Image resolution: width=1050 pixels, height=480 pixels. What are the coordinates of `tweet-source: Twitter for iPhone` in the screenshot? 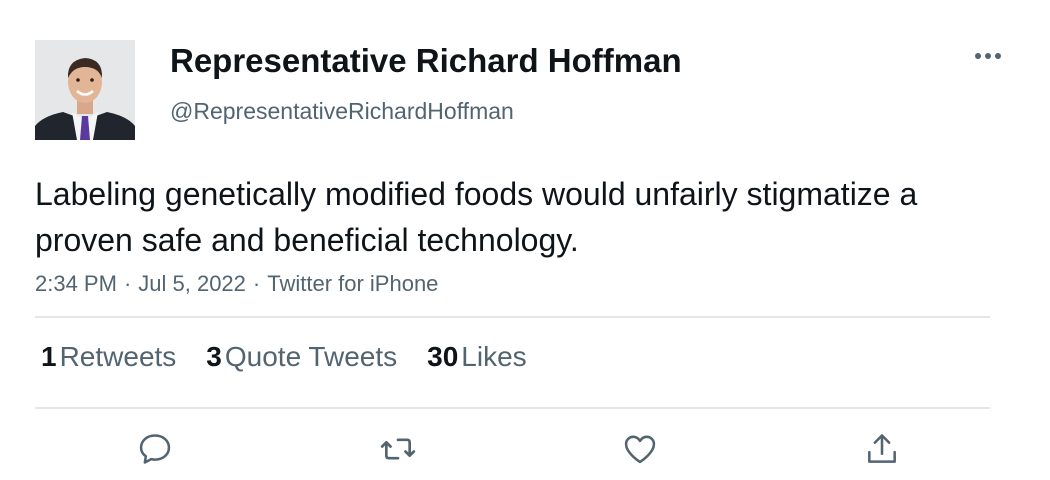 It's located at (352, 283).